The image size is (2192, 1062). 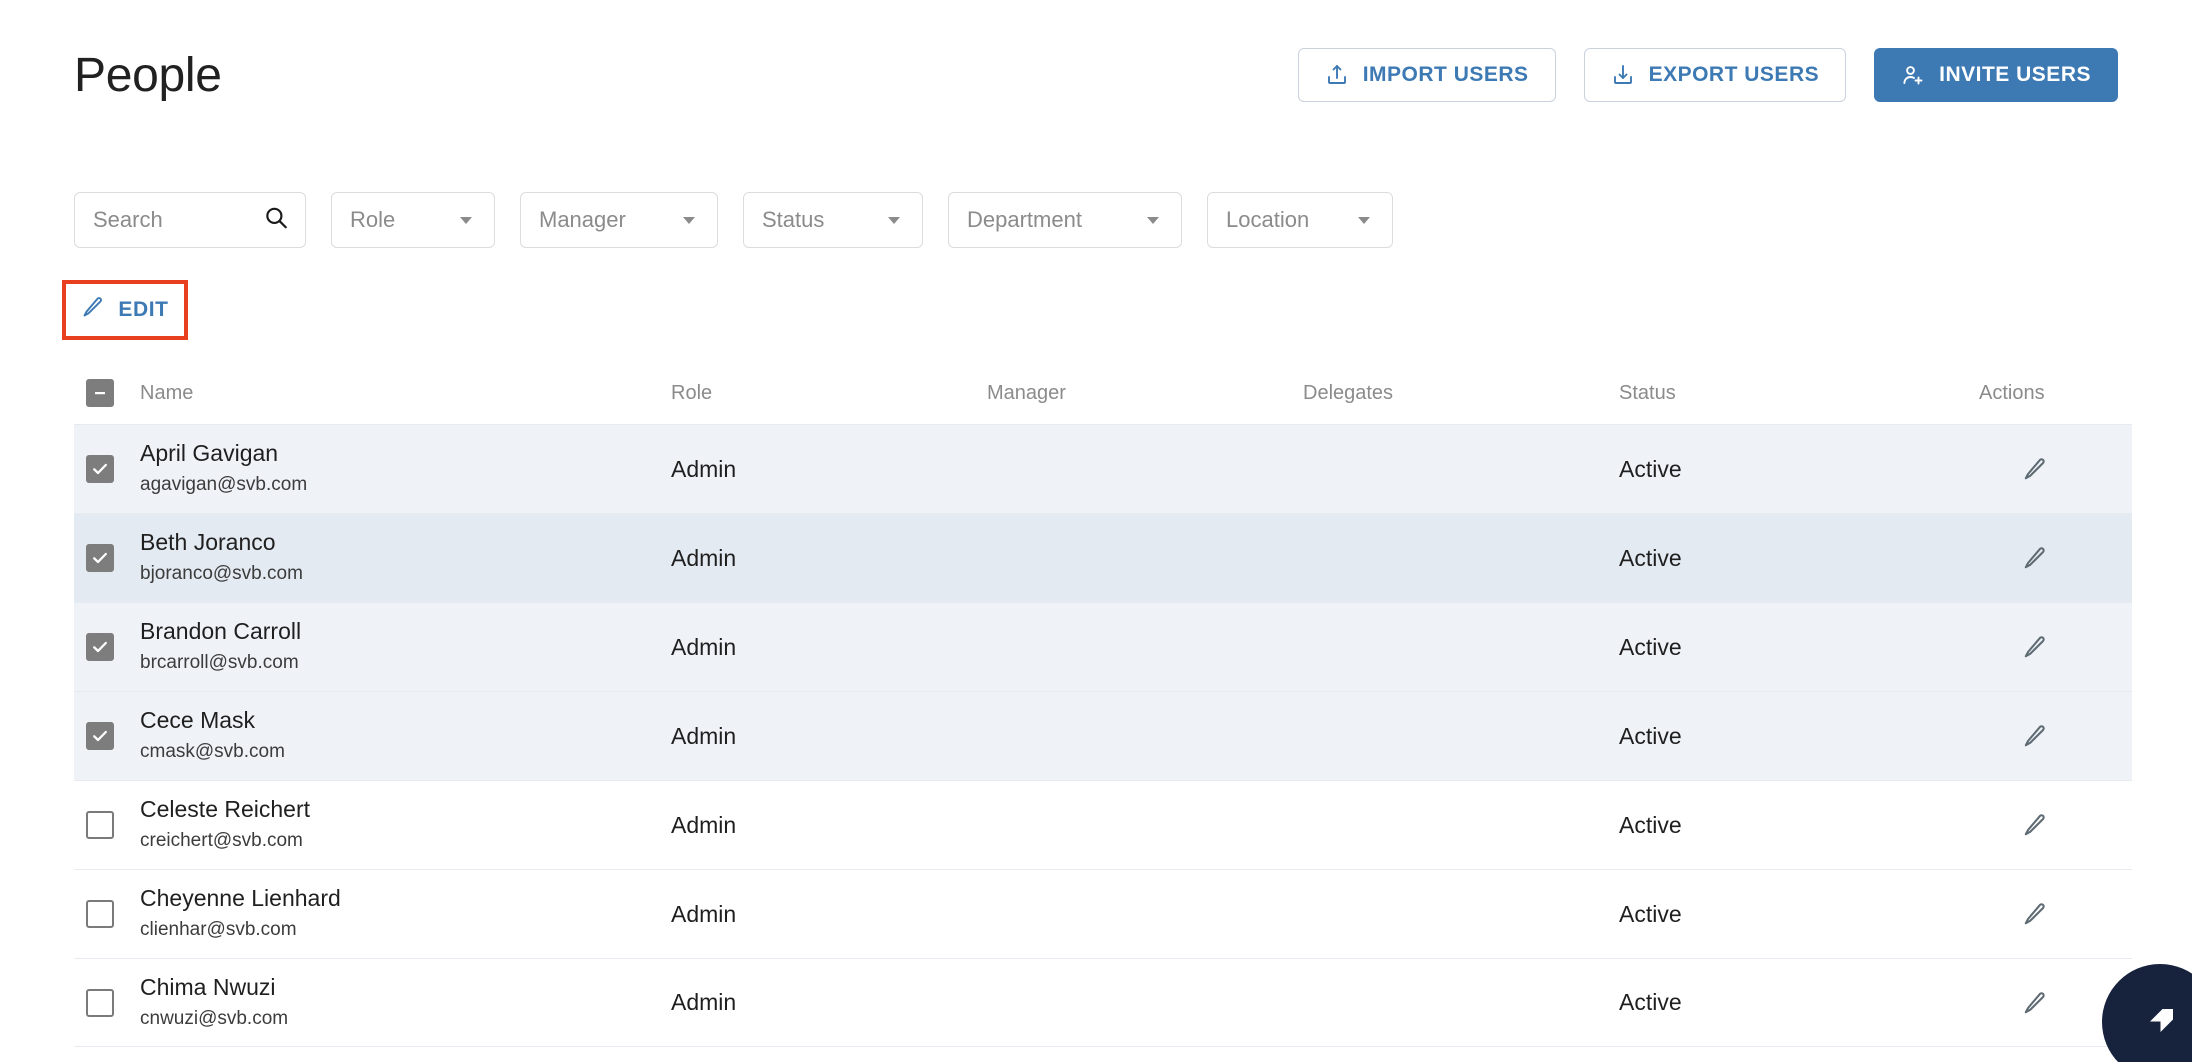 What do you see at coordinates (793, 219) in the screenshot?
I see `filter-status-label: Status` at bounding box center [793, 219].